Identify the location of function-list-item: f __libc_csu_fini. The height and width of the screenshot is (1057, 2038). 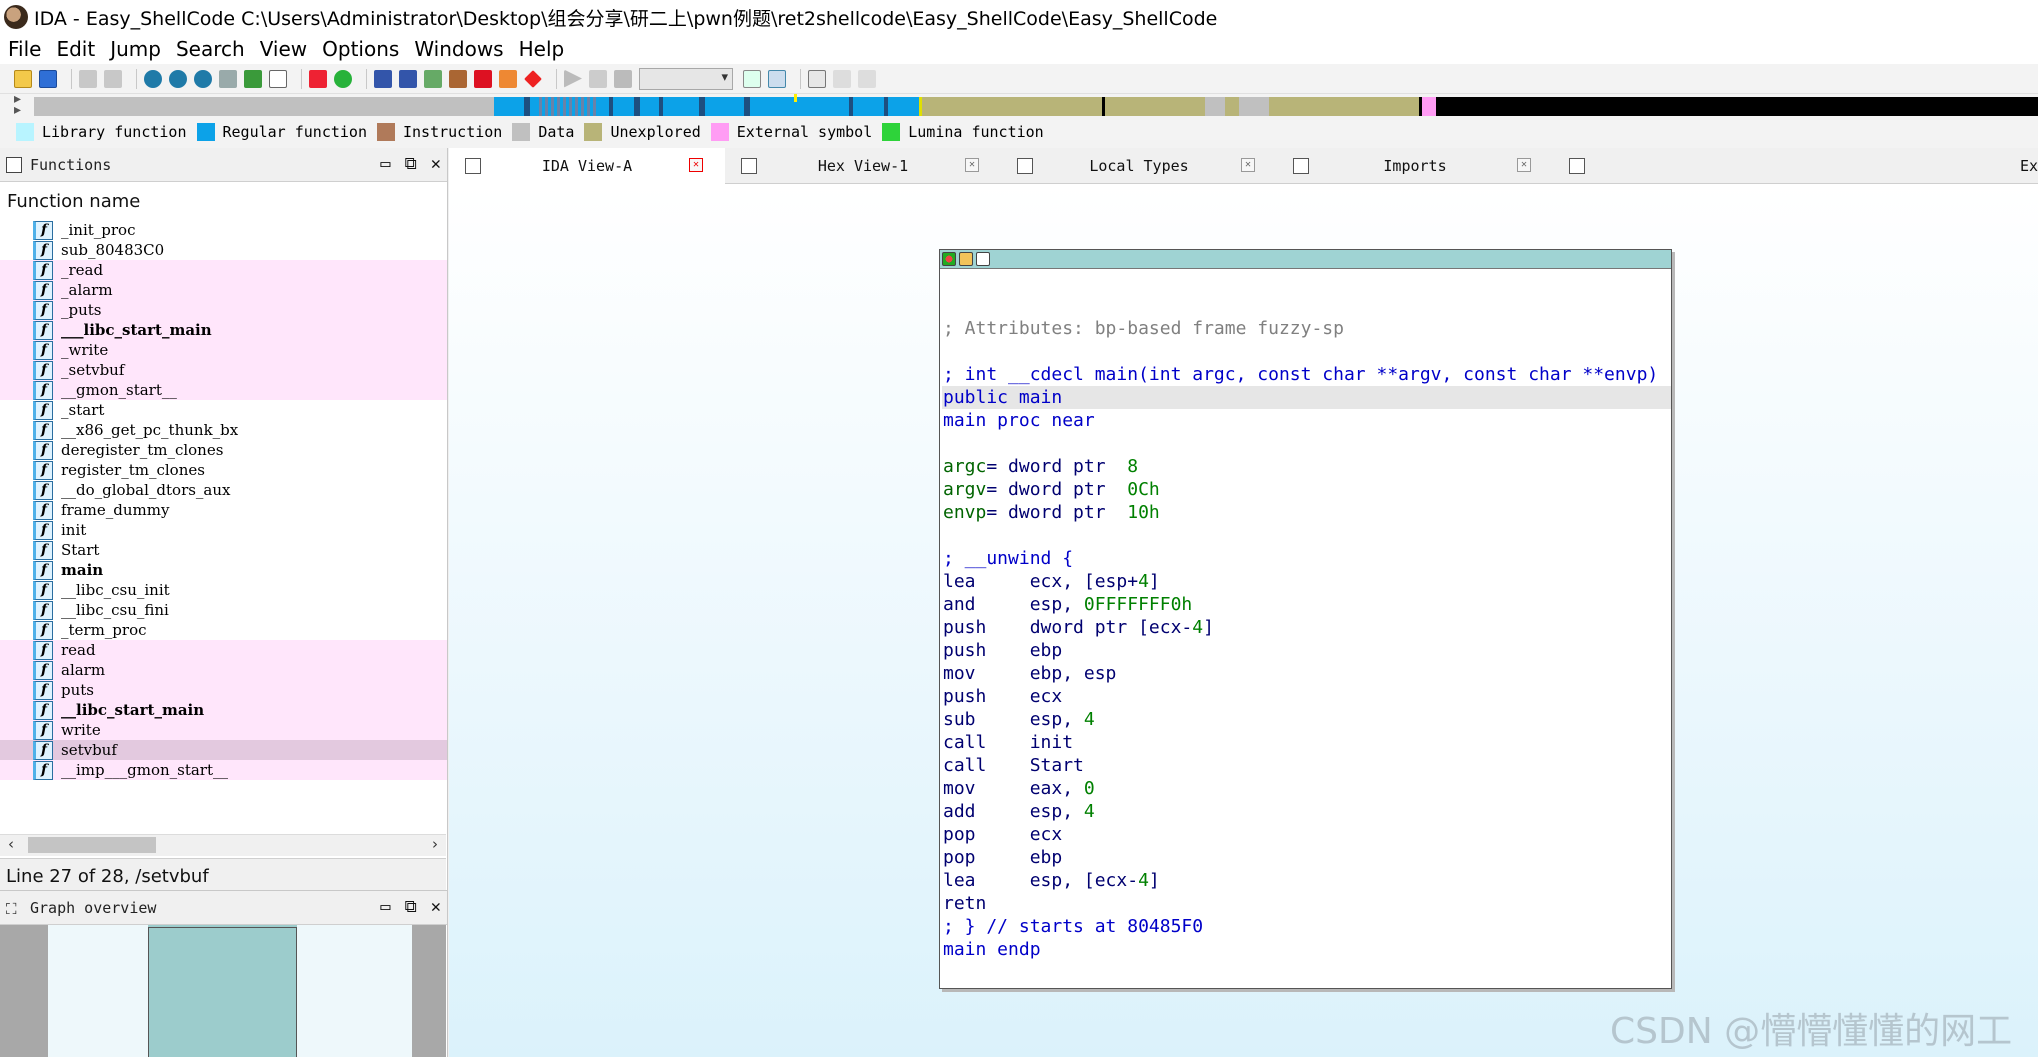
(223, 610).